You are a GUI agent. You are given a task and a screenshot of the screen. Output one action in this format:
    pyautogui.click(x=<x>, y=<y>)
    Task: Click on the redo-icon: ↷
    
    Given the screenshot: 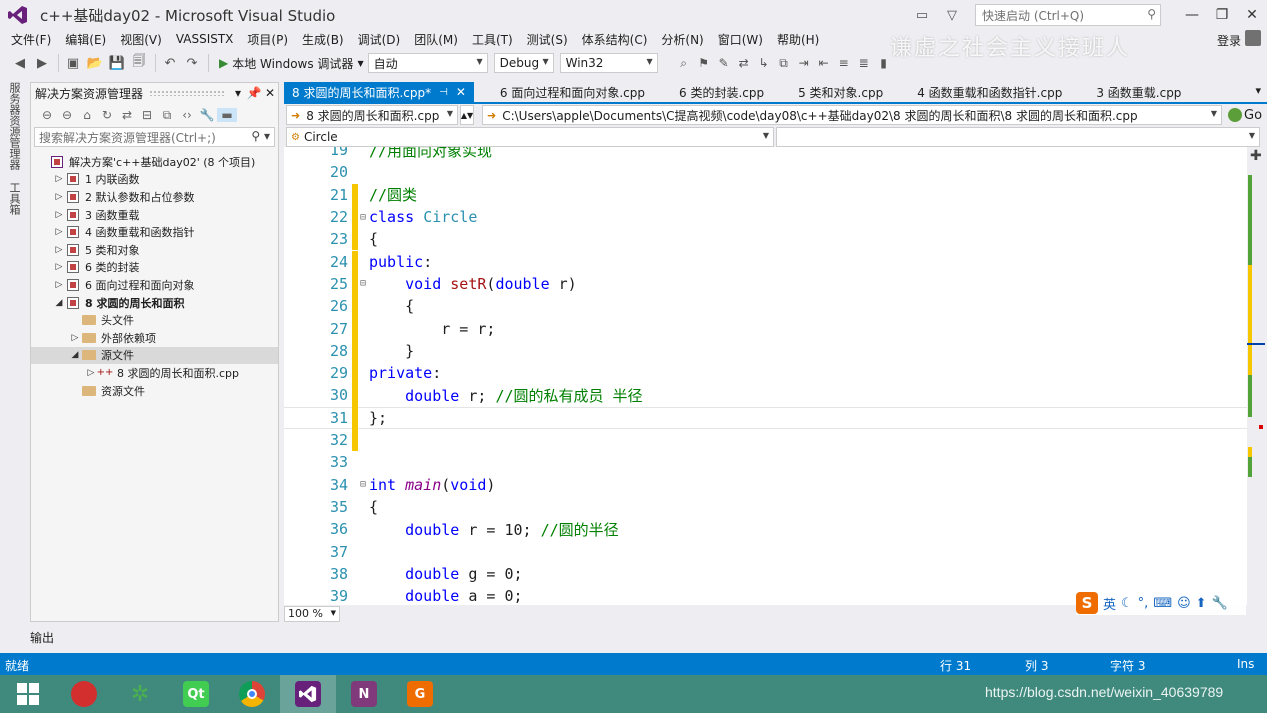 What is the action you would take?
    pyautogui.click(x=192, y=63)
    